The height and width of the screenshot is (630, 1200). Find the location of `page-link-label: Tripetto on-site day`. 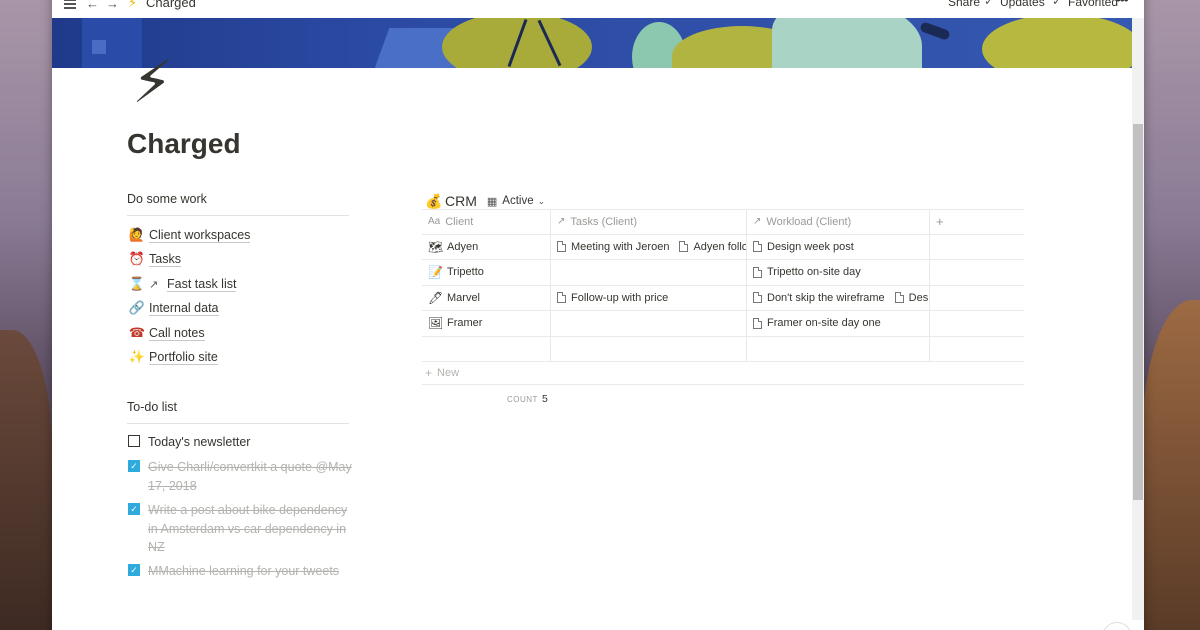

page-link-label: Tripetto on-site day is located at coordinates (814, 272).